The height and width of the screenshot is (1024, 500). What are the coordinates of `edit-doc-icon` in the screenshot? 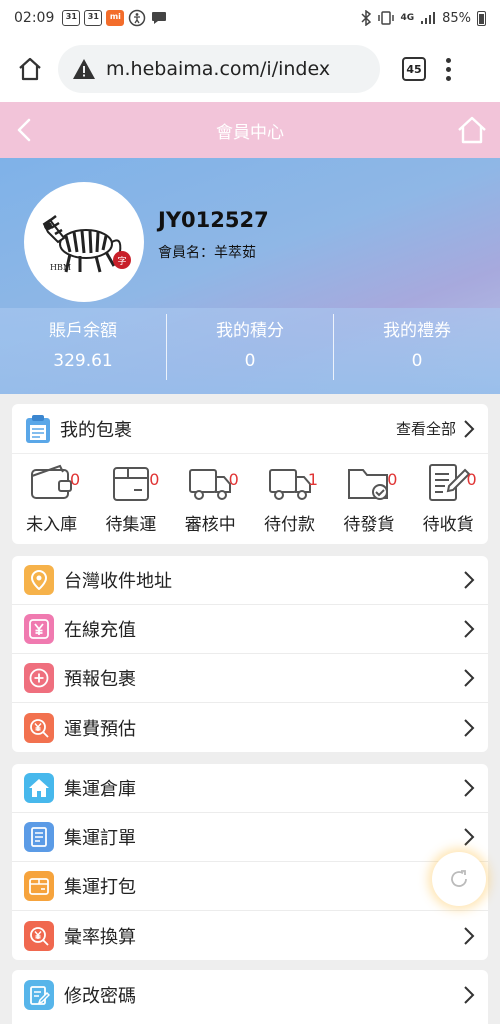 It's located at (450, 482).